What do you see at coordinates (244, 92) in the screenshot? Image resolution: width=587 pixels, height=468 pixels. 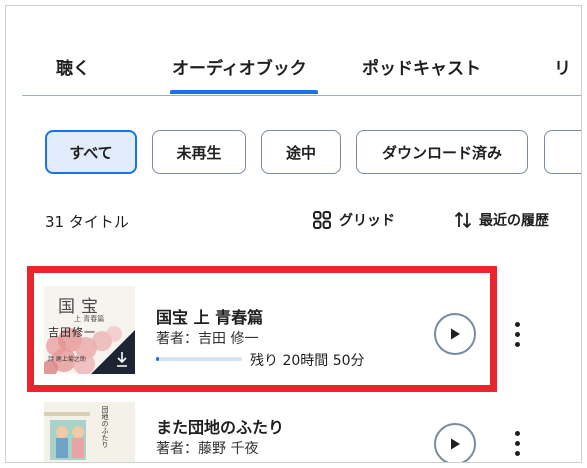 I see `active-tab-indicator` at bounding box center [244, 92].